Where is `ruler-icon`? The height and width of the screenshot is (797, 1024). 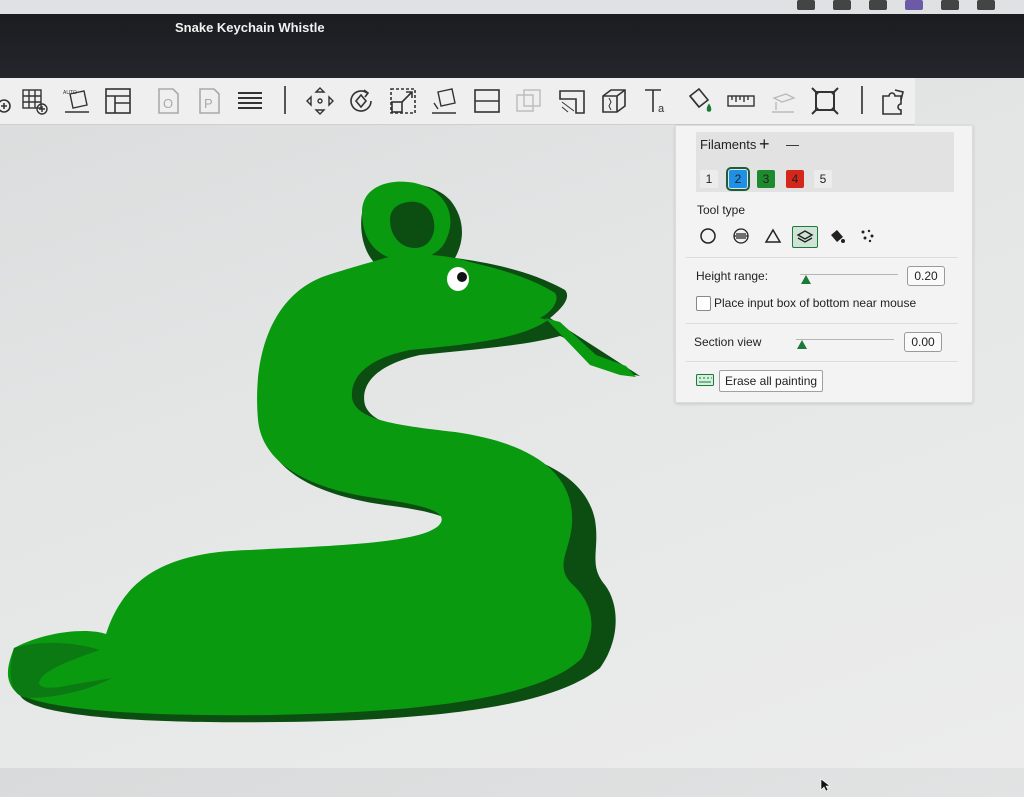
ruler-icon is located at coordinates (741, 101).